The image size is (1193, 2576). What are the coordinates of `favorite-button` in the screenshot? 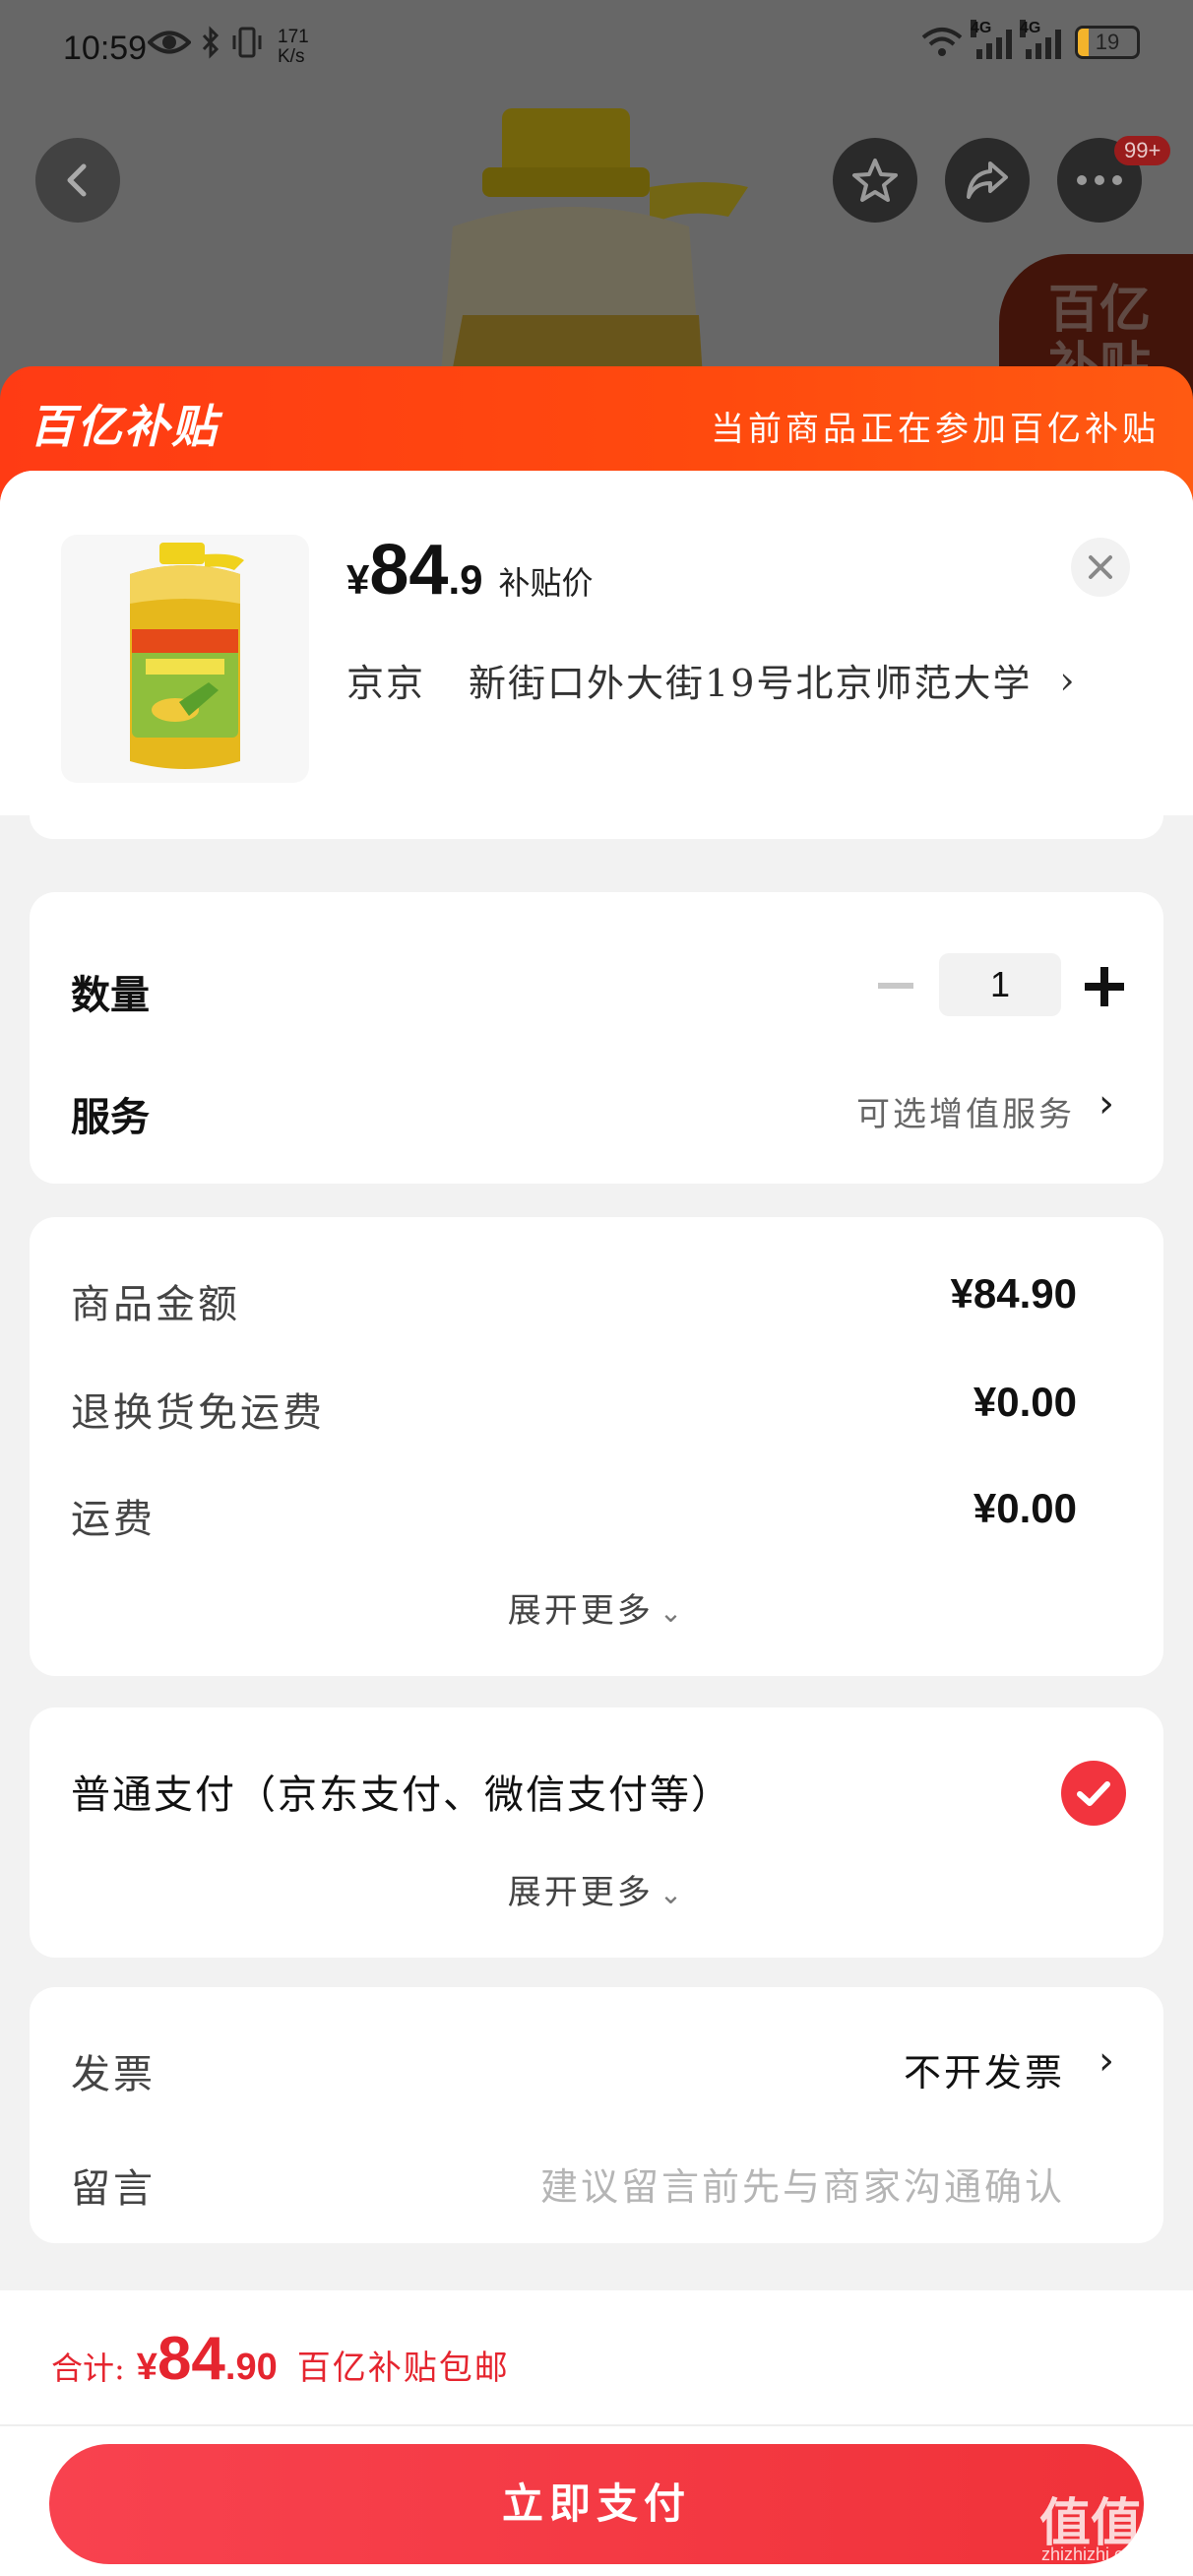 It's located at (875, 180).